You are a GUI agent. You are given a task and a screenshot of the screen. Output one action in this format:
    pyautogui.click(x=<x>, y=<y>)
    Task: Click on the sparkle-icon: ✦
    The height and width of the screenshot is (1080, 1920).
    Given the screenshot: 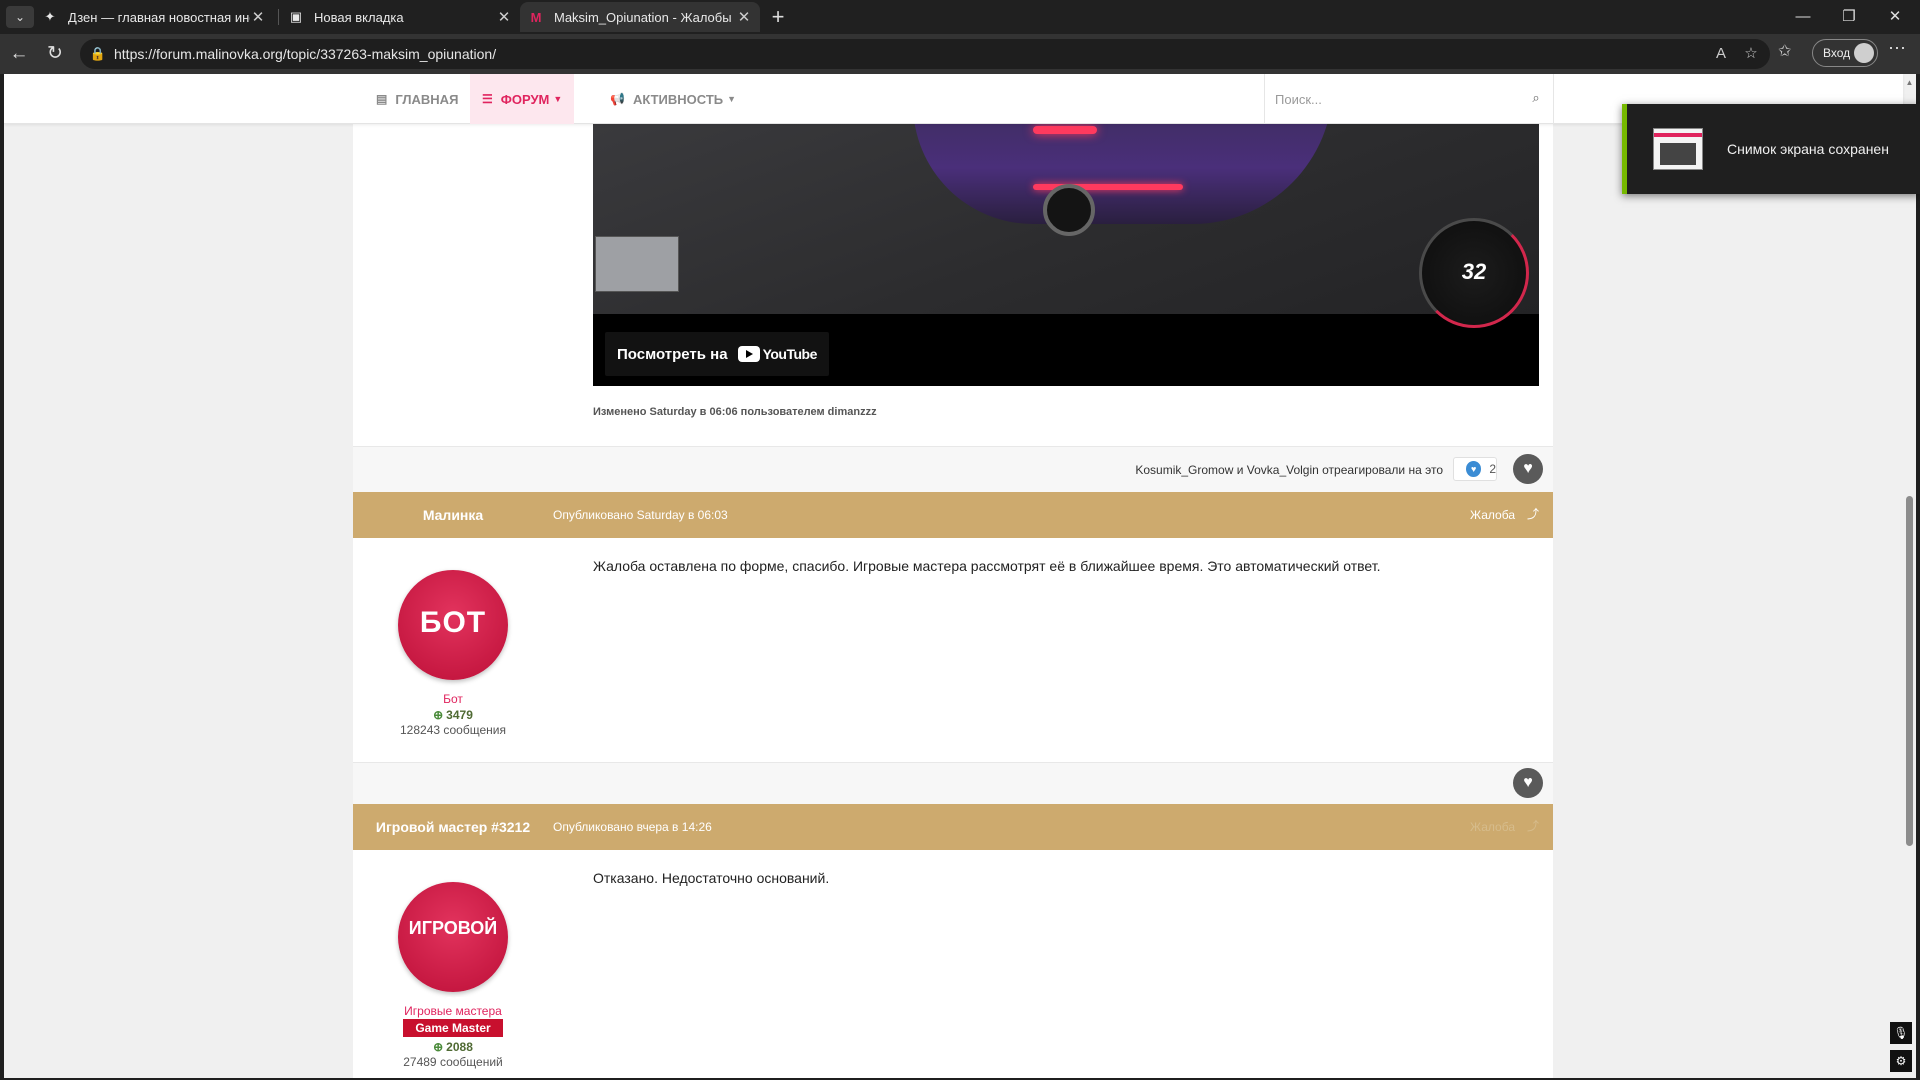 What is the action you would take?
    pyautogui.click(x=50, y=16)
    